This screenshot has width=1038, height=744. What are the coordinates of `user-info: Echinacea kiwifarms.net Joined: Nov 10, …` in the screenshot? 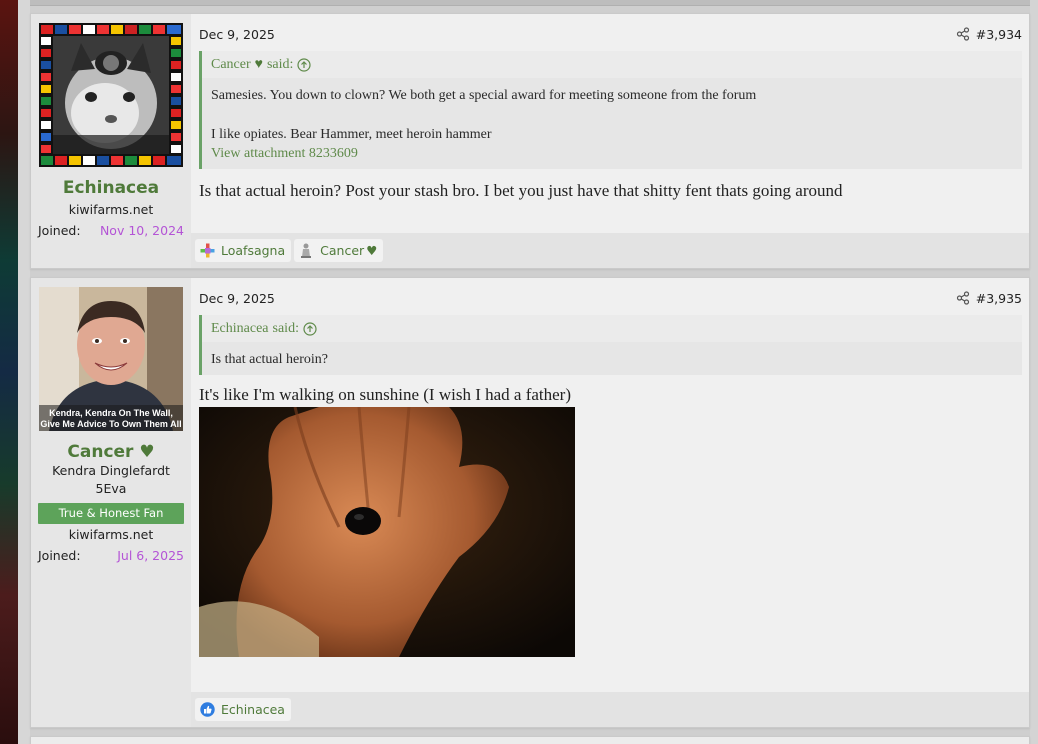 It's located at (111, 141).